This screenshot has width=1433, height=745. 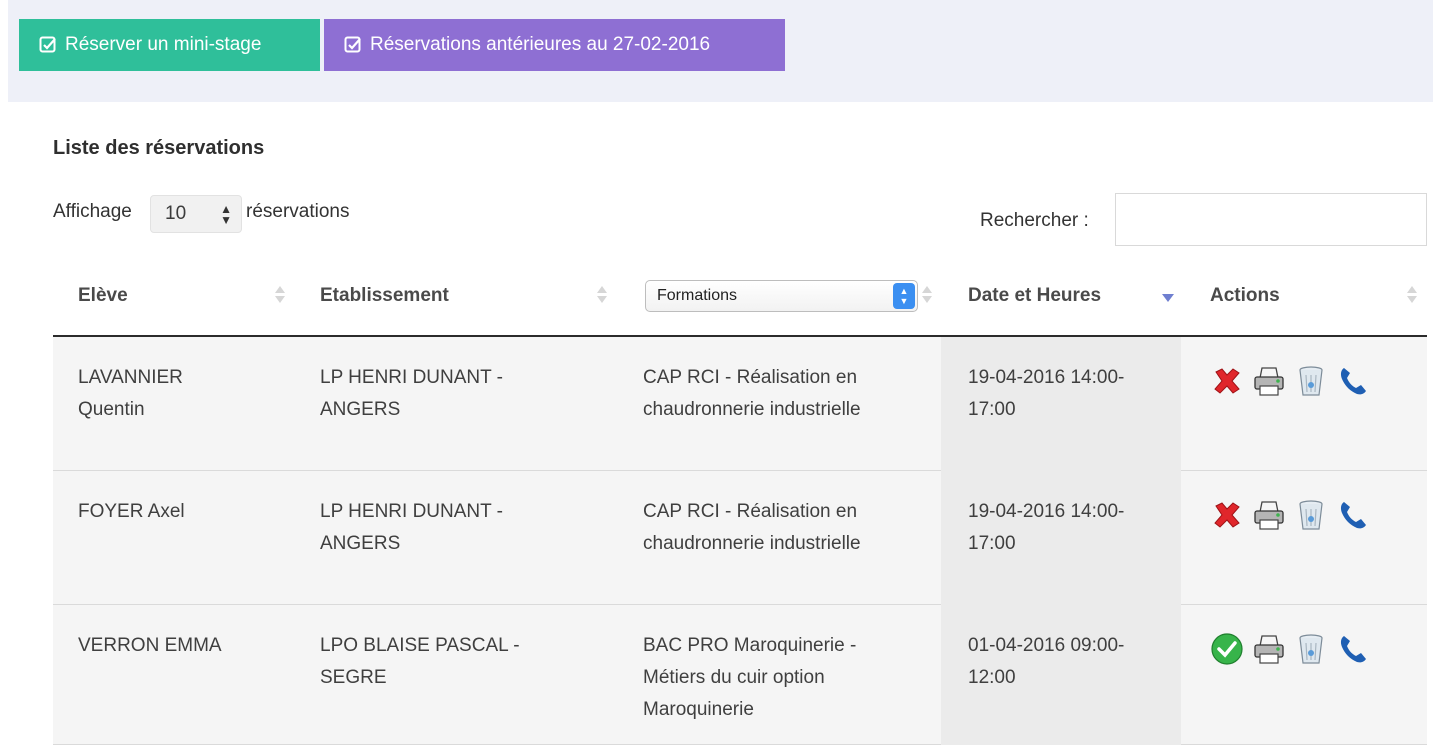 I want to click on student-cell: VERRON EMMA, so click(x=150, y=646).